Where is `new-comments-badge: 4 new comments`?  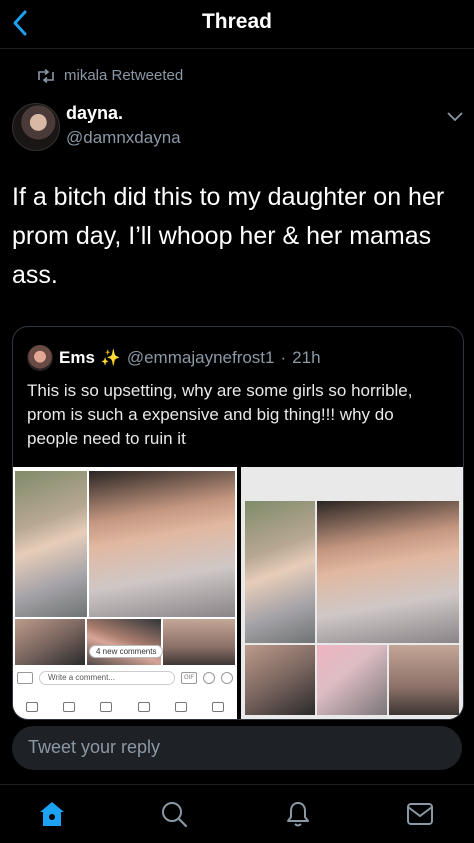 new-comments-badge: 4 new comments is located at coordinates (126, 651).